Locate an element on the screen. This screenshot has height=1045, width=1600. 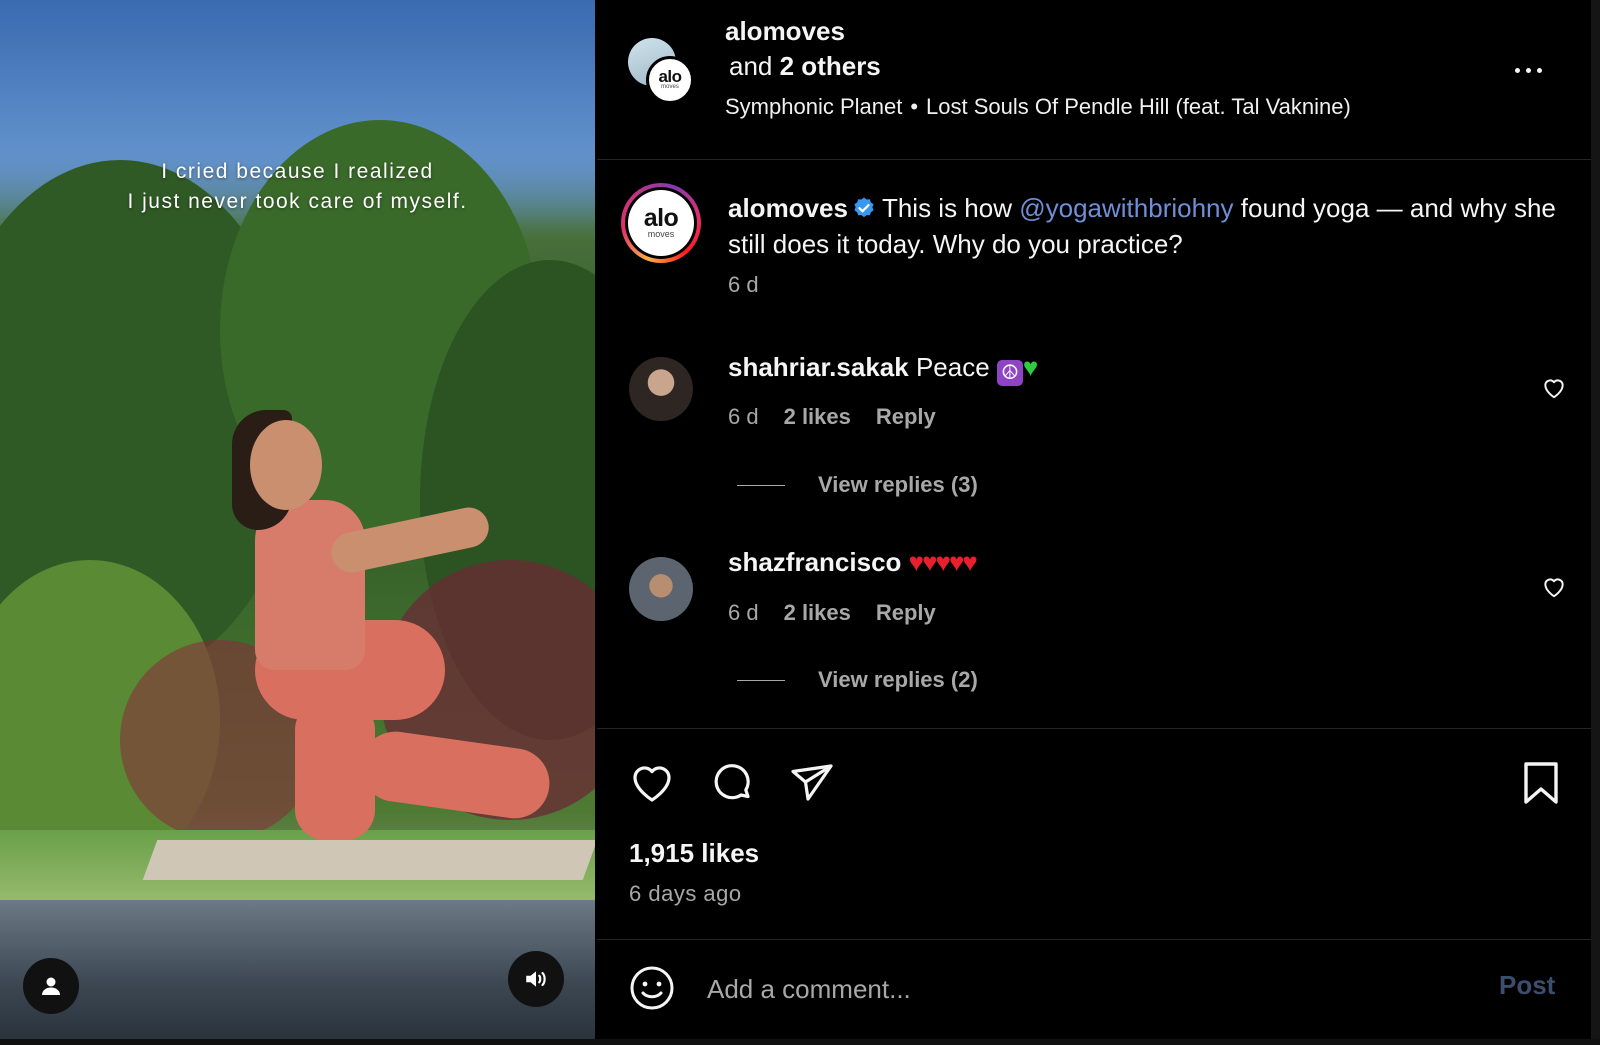
comment-text: shahriar.sakak Peace ☮ ♥ is located at coordinates (883, 369).